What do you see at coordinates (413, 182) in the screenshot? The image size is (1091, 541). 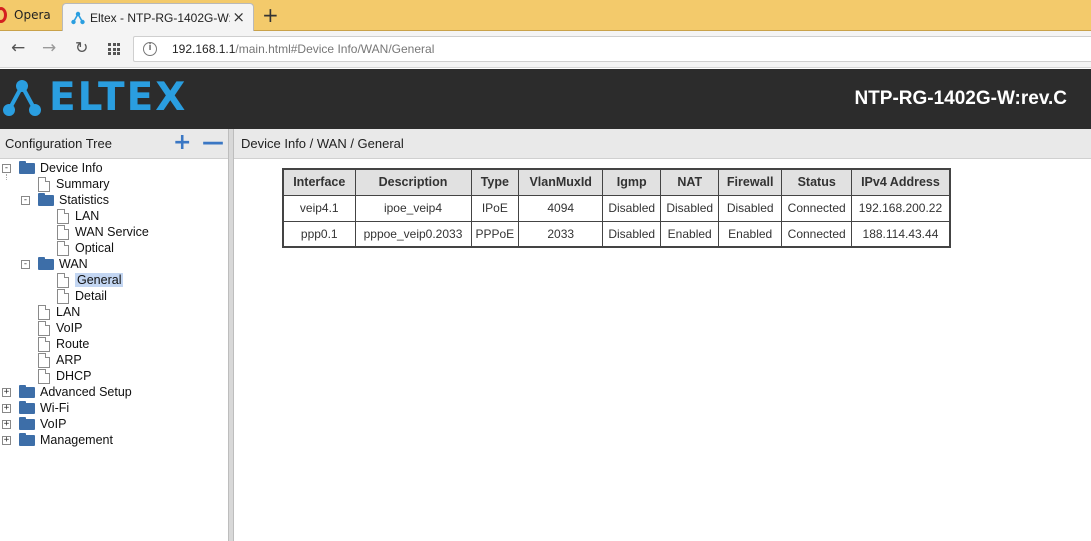 I see `column-header-description: Description` at bounding box center [413, 182].